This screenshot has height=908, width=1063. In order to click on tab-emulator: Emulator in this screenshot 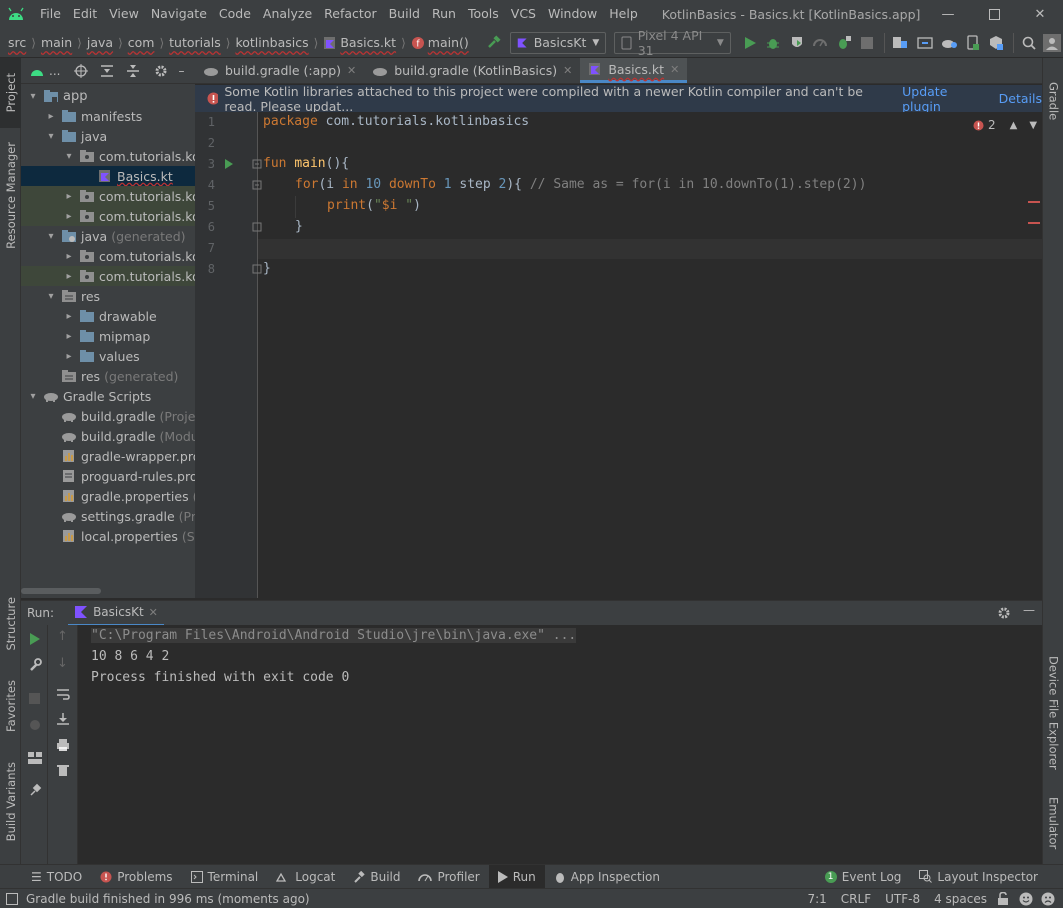, I will do `click(1053, 823)`.